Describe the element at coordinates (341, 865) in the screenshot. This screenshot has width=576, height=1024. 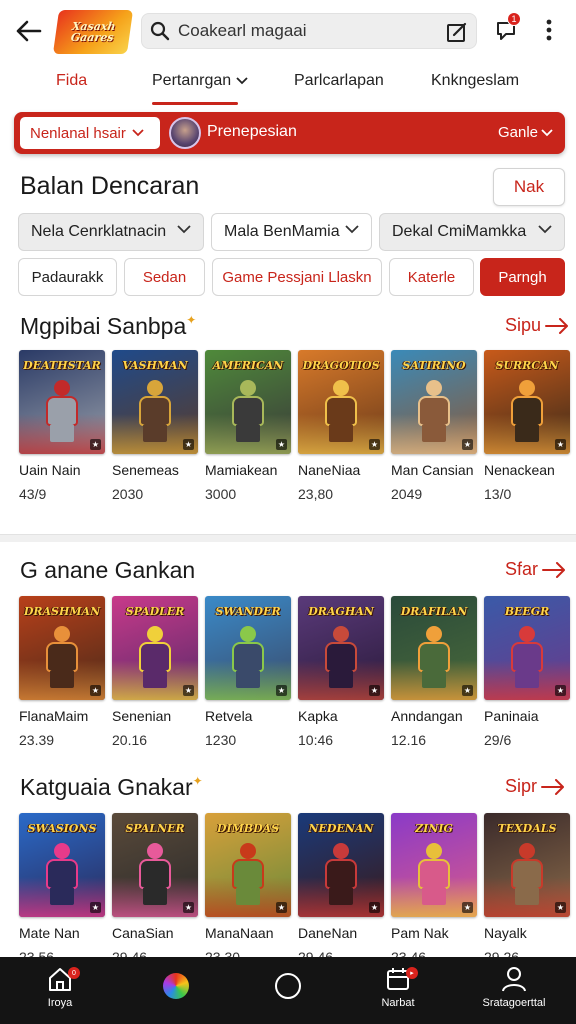
I see `game-thumbnail: NEDENAN ★` at that location.